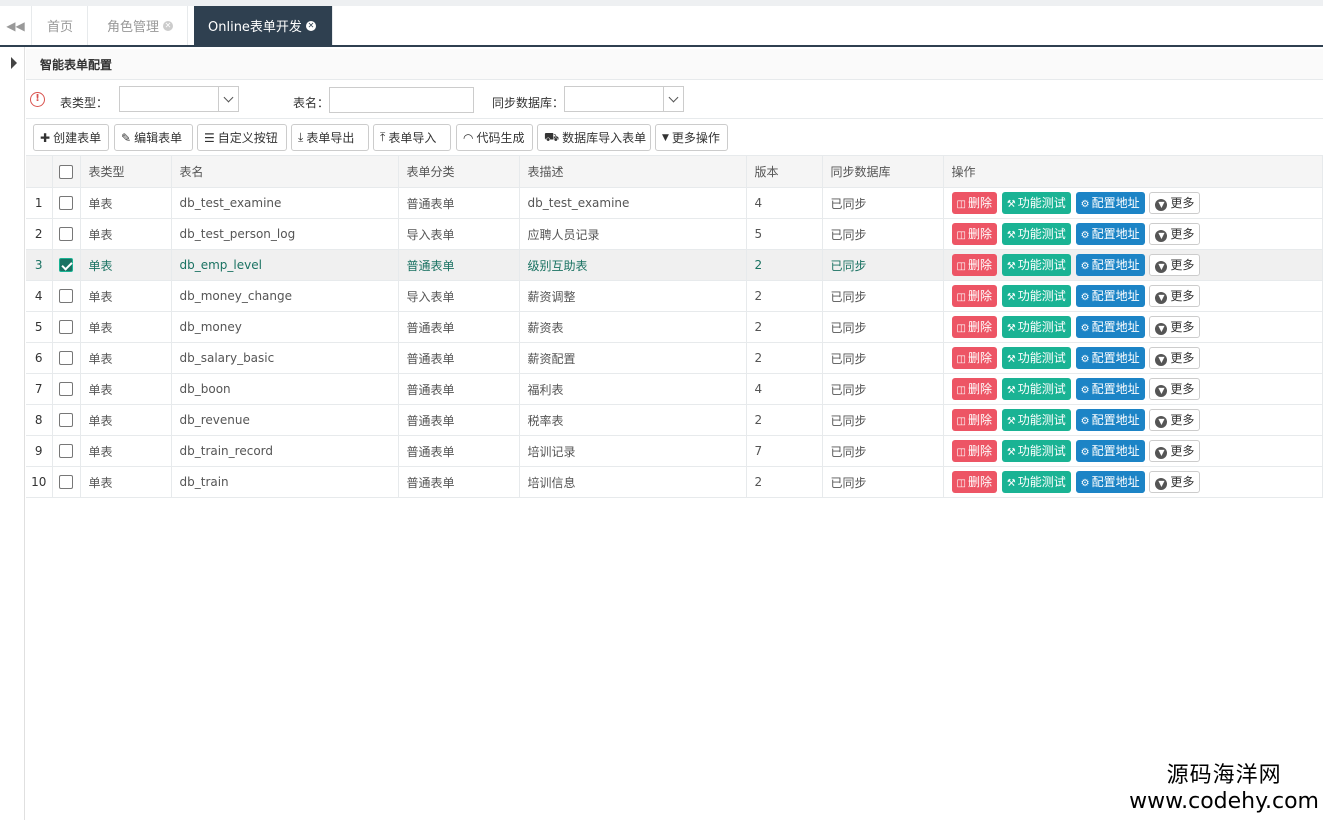  Describe the element at coordinates (624, 99) in the screenshot. I see `sync-db-select` at that location.